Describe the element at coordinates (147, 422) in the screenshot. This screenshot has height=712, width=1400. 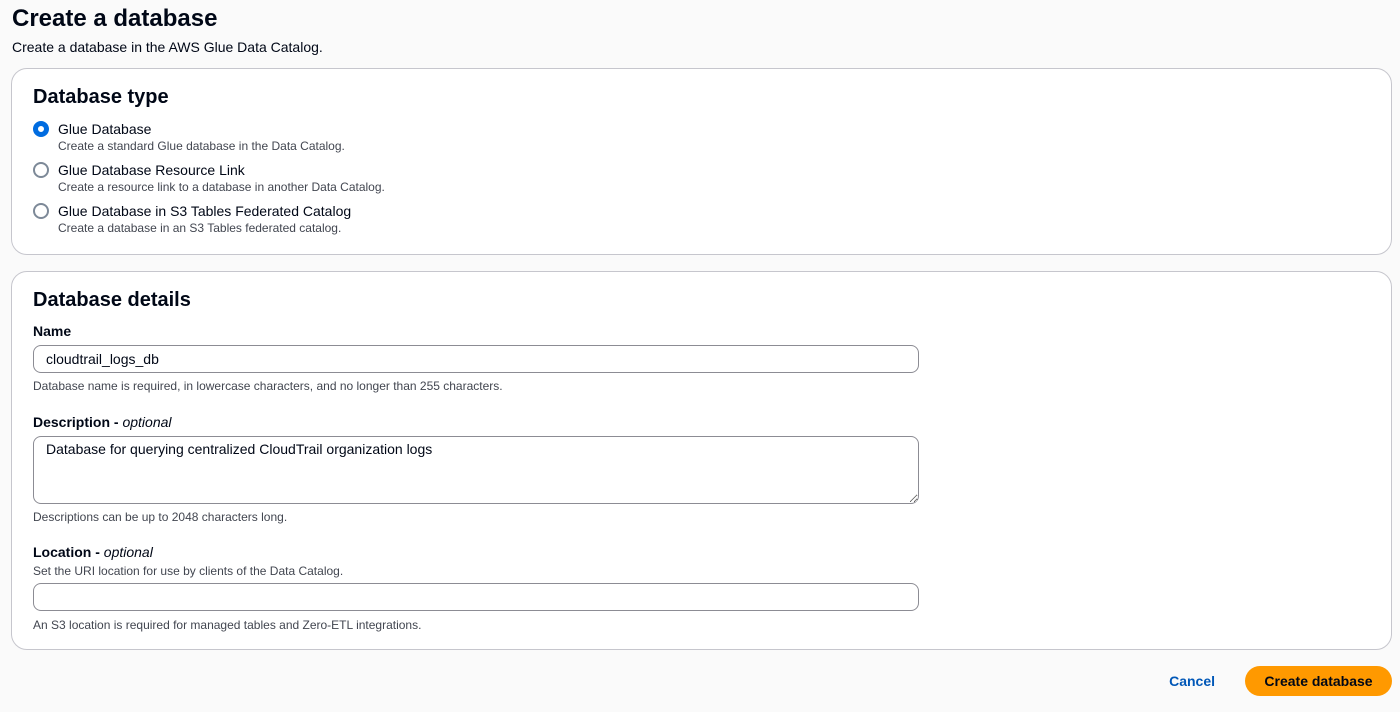
I see `description-optional-text: optional` at that location.